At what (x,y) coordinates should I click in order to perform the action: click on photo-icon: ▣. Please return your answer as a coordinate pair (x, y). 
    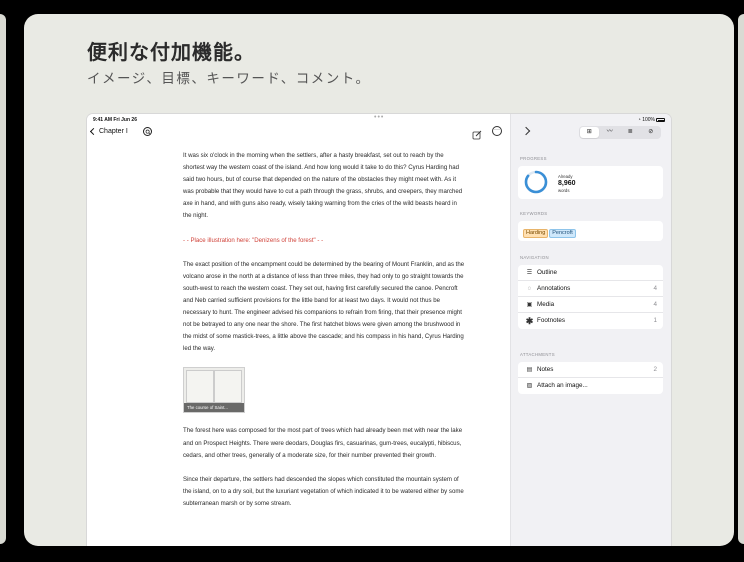
    Looking at the image, I should click on (529, 305).